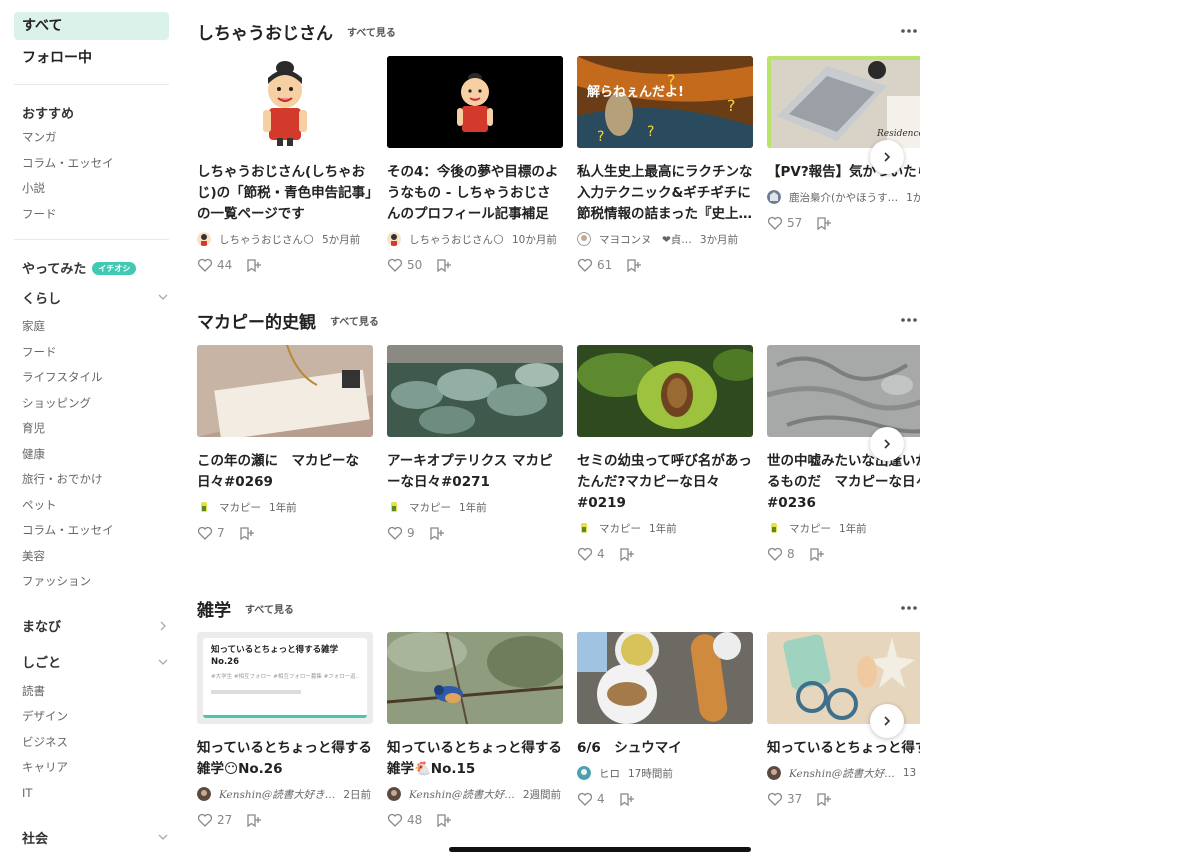 The image size is (1200, 859). Describe the element at coordinates (91, 267) in the screenshot. I see `sidebar-item-tried: やってみた イチオシ` at that location.